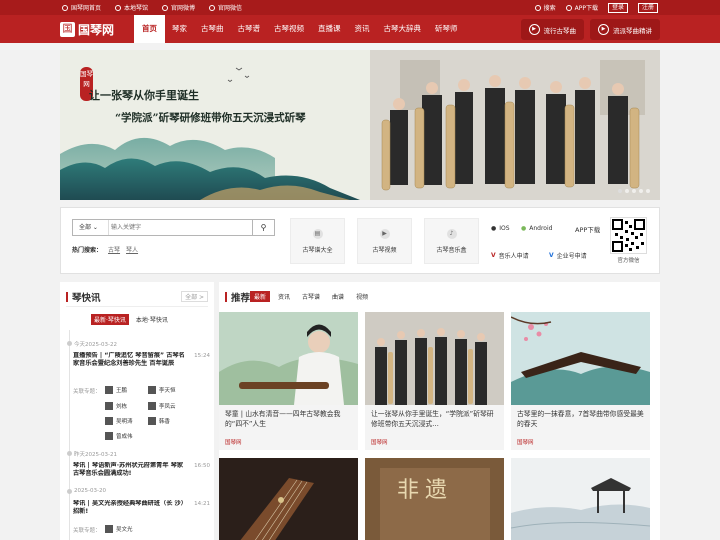 The height and width of the screenshot is (540, 720). Describe the element at coordinates (384, 233) in the screenshot. I see `video-icon: ▶` at that location.